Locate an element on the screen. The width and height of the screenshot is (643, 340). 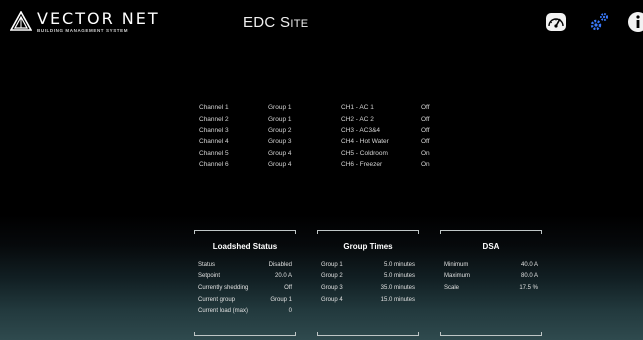
row-label: Currently shedding is located at coordinates (223, 287).